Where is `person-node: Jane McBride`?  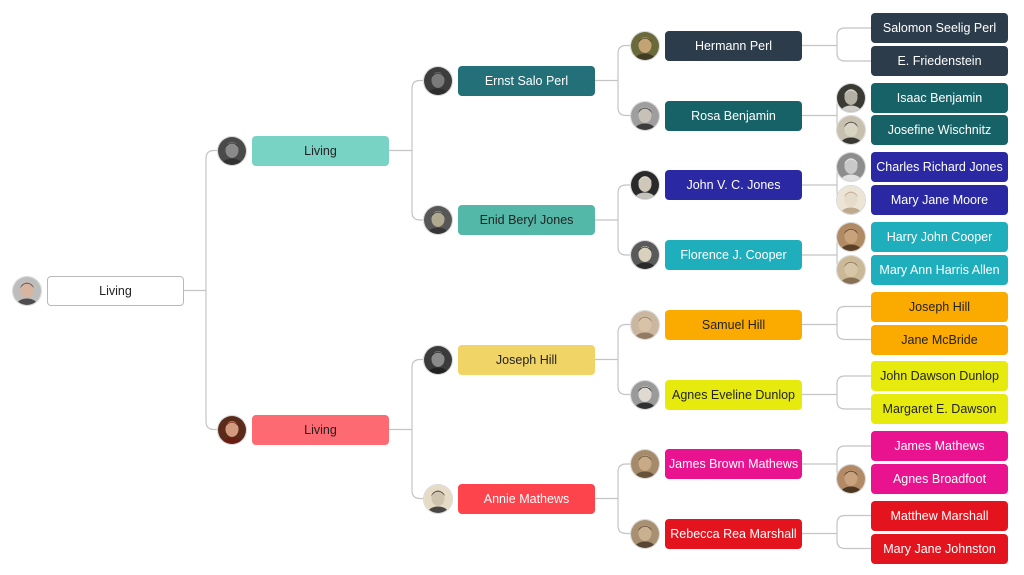
person-node: Jane McBride is located at coordinates (939, 339).